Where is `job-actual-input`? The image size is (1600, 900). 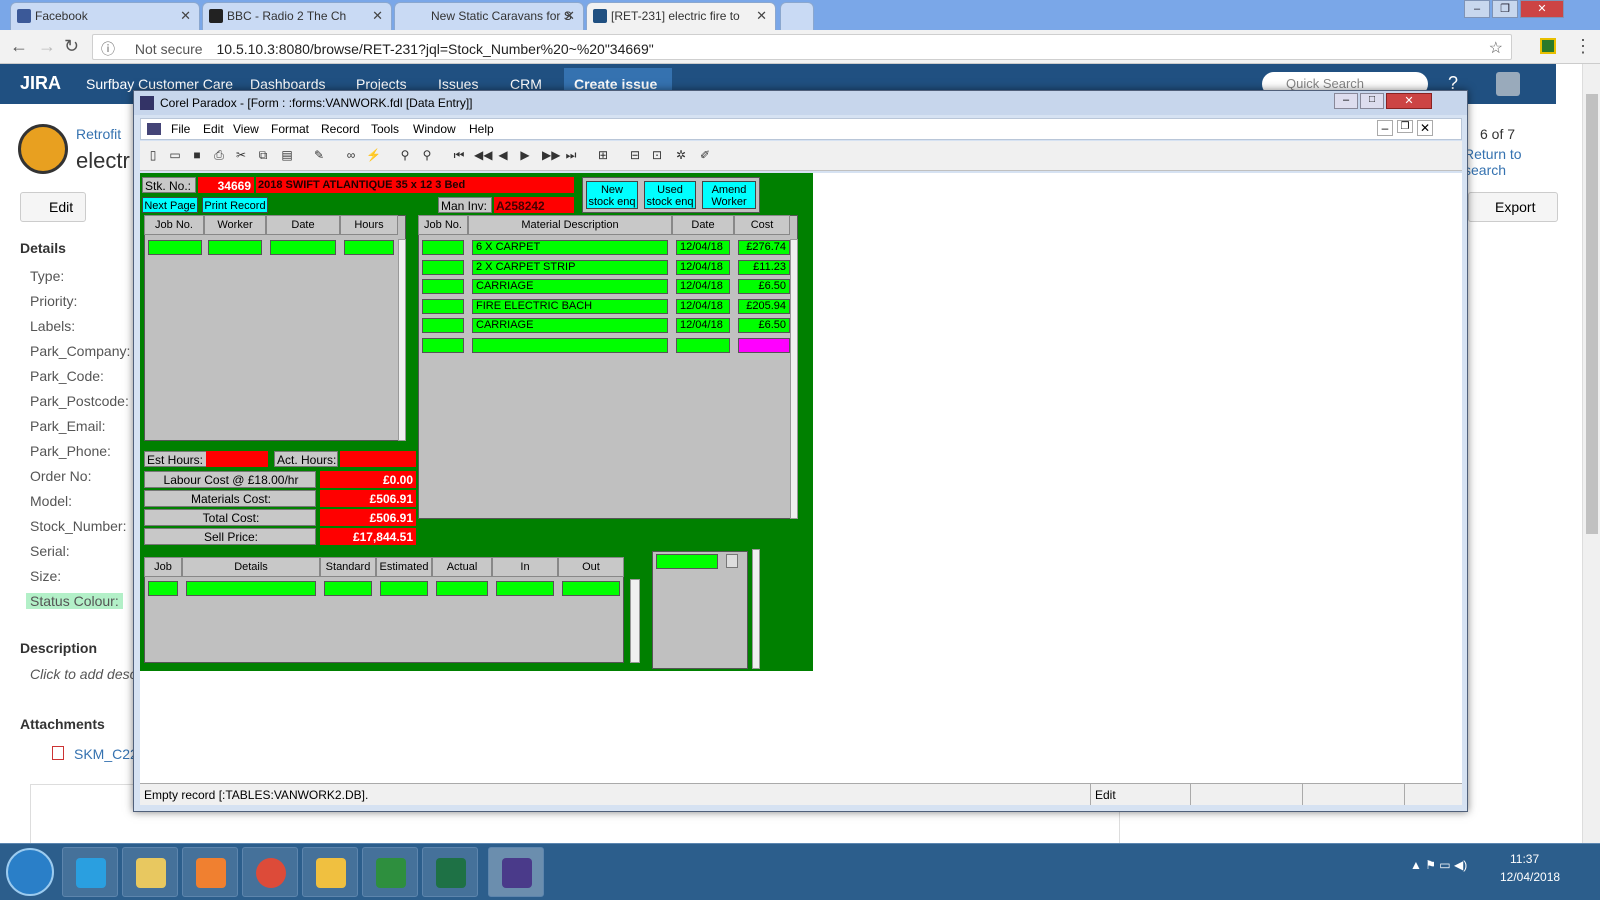
job-actual-input is located at coordinates (462, 588).